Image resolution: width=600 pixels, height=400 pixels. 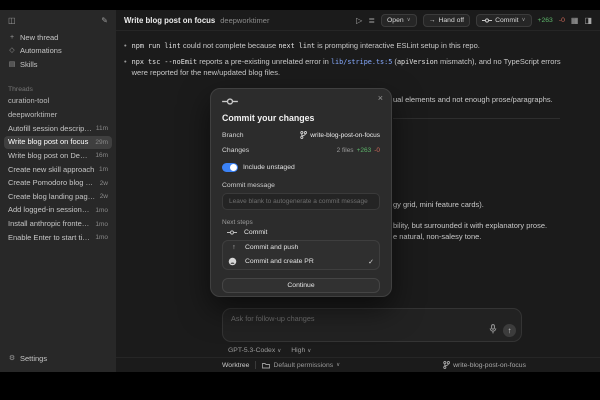 What do you see at coordinates (493, 329) in the screenshot?
I see `mic-icon` at bounding box center [493, 329].